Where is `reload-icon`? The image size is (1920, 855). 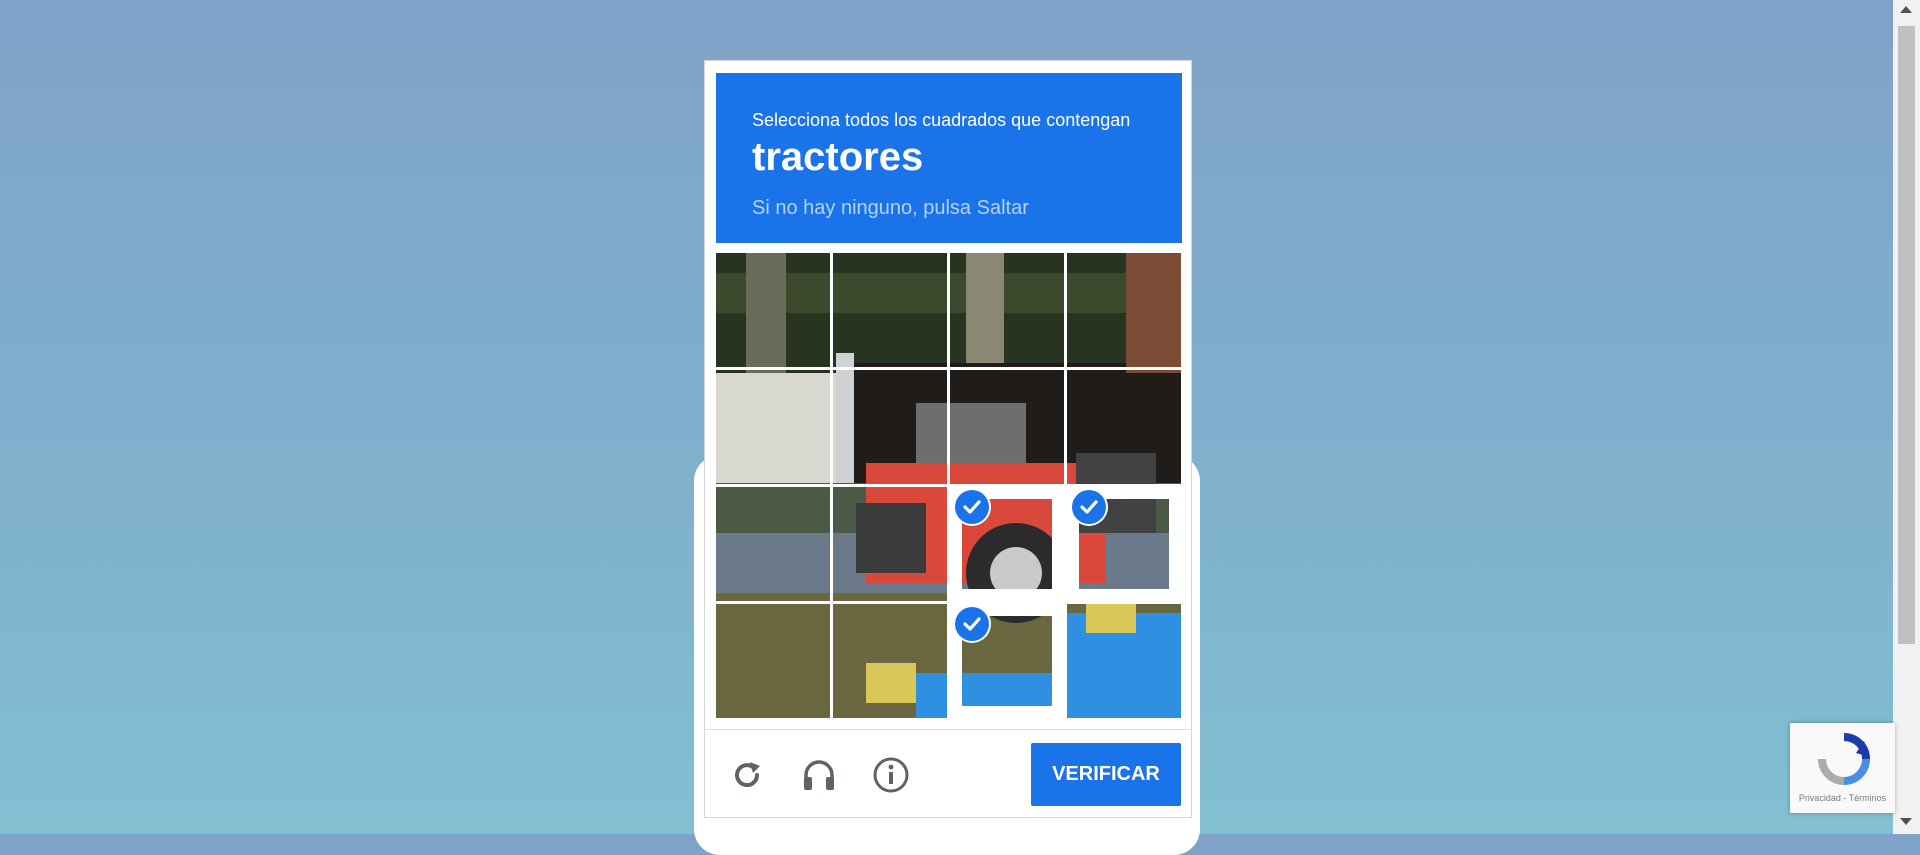 reload-icon is located at coordinates (747, 777).